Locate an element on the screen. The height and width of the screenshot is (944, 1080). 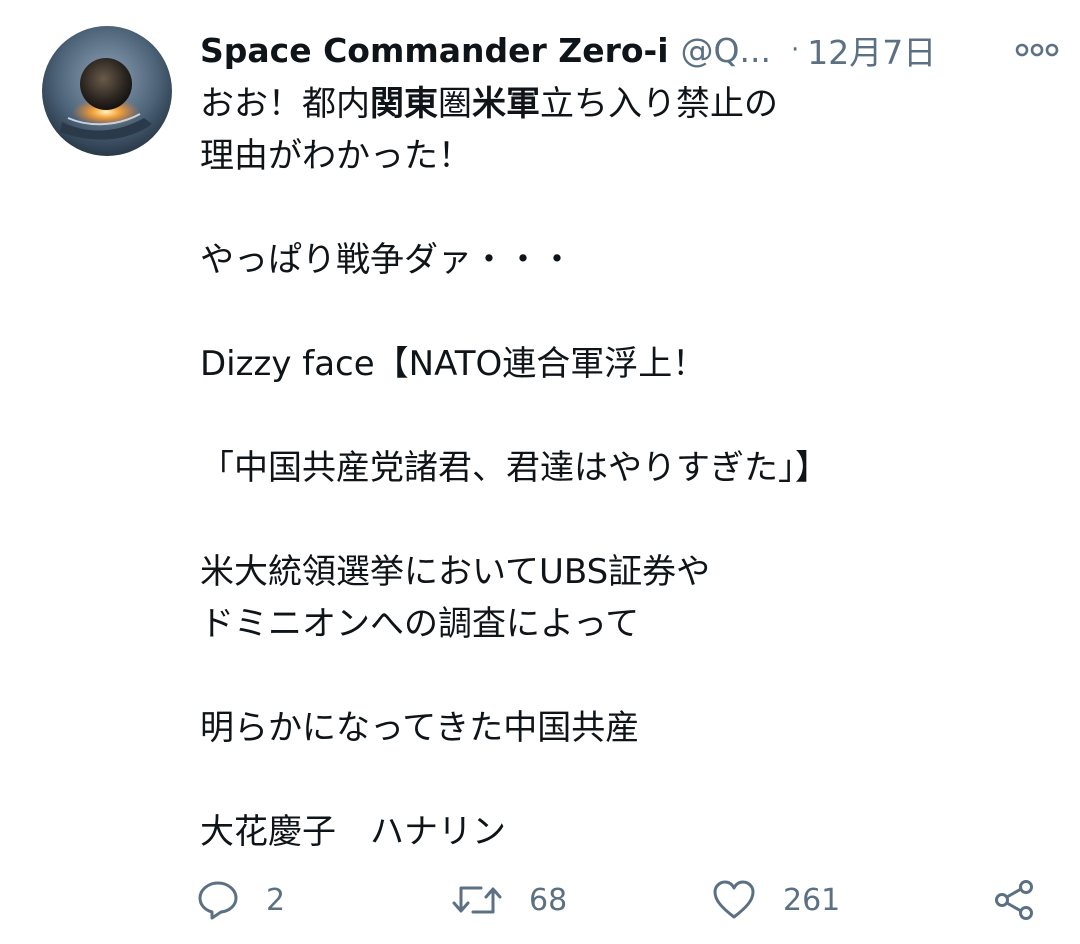
avatar-image is located at coordinates (107, 91).